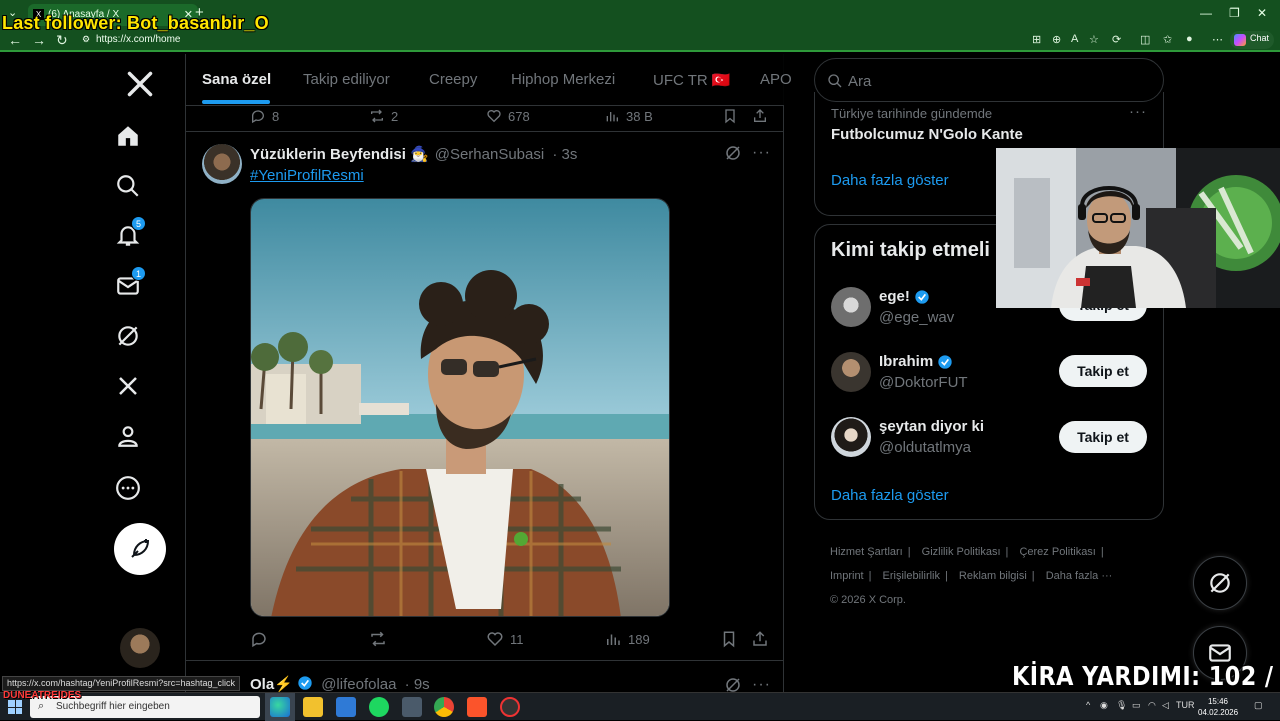 The image size is (1280, 721). I want to click on user-handle-seytan: @oldutatlmya, so click(925, 447).